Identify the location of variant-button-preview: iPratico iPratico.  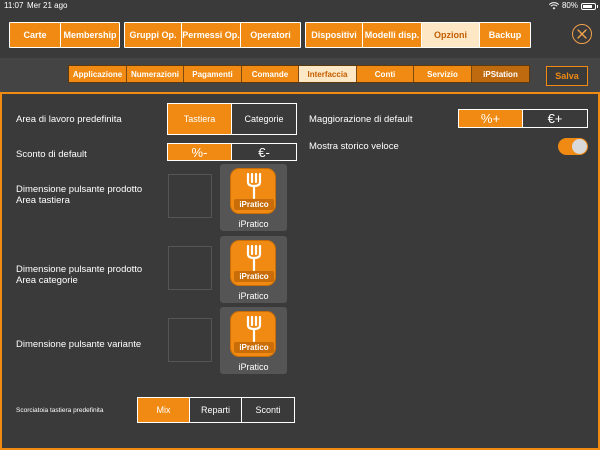
(253, 340).